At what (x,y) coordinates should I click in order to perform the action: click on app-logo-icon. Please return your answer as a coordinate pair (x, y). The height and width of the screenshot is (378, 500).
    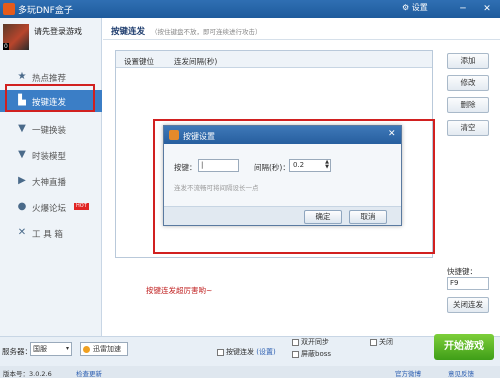
    Looking at the image, I should click on (9, 9).